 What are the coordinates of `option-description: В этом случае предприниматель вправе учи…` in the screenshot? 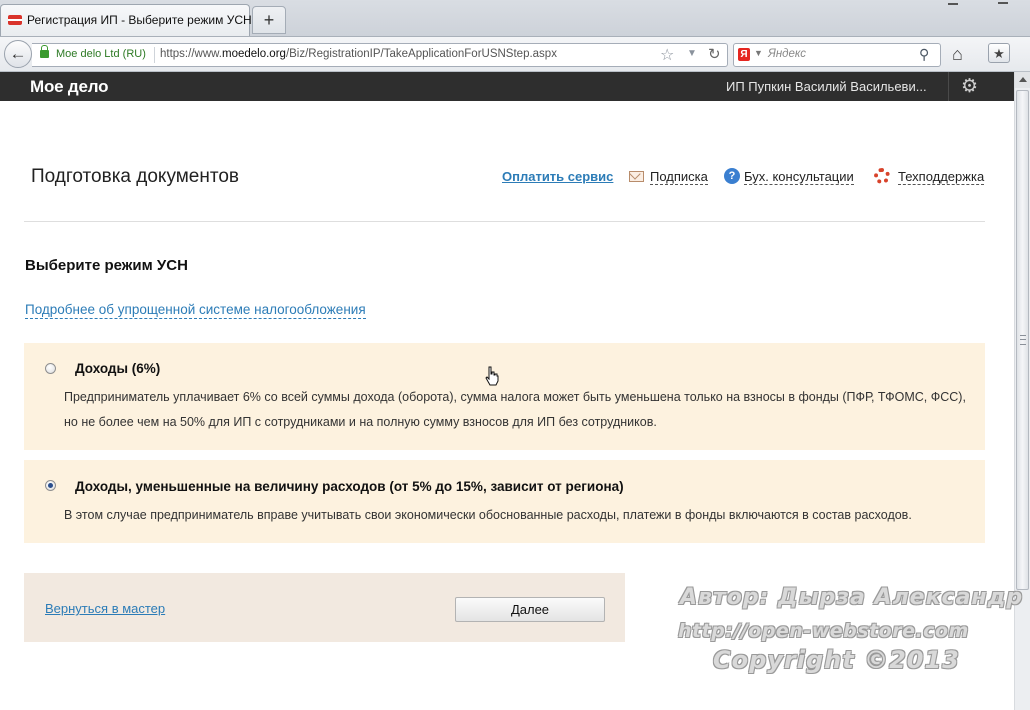 It's located at (488, 515).